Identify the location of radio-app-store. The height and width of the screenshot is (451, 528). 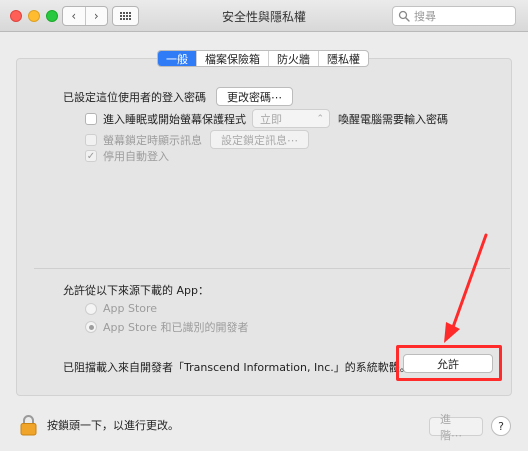
(91, 308).